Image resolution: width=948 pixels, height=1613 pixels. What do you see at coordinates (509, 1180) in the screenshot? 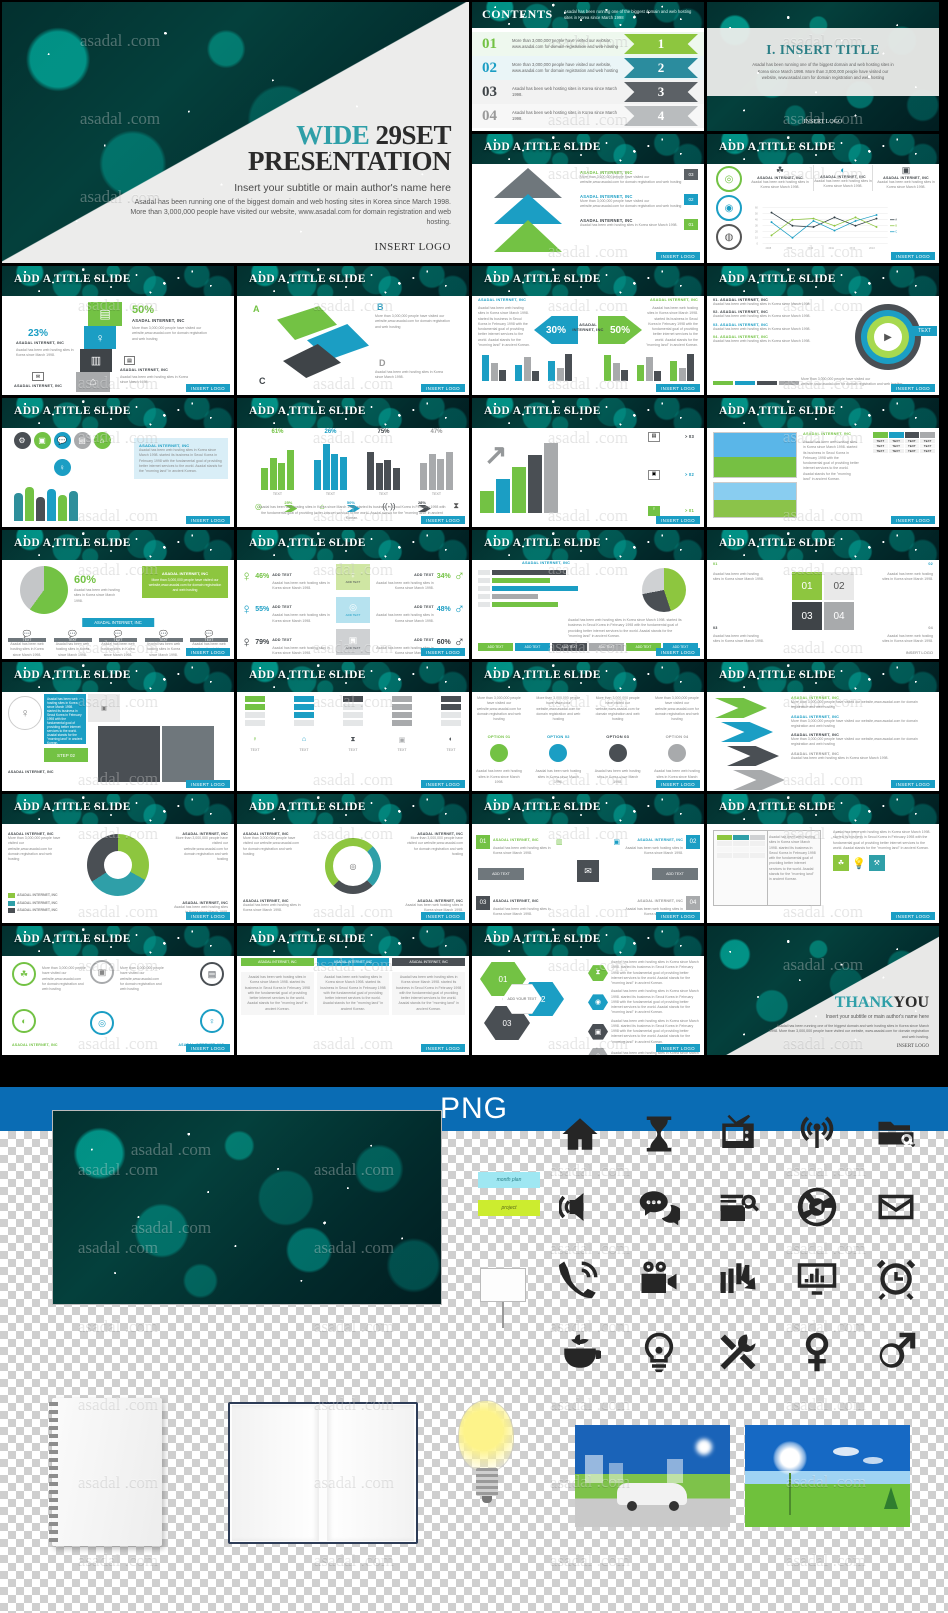
I see `tag-month-plan: month plan` at bounding box center [509, 1180].